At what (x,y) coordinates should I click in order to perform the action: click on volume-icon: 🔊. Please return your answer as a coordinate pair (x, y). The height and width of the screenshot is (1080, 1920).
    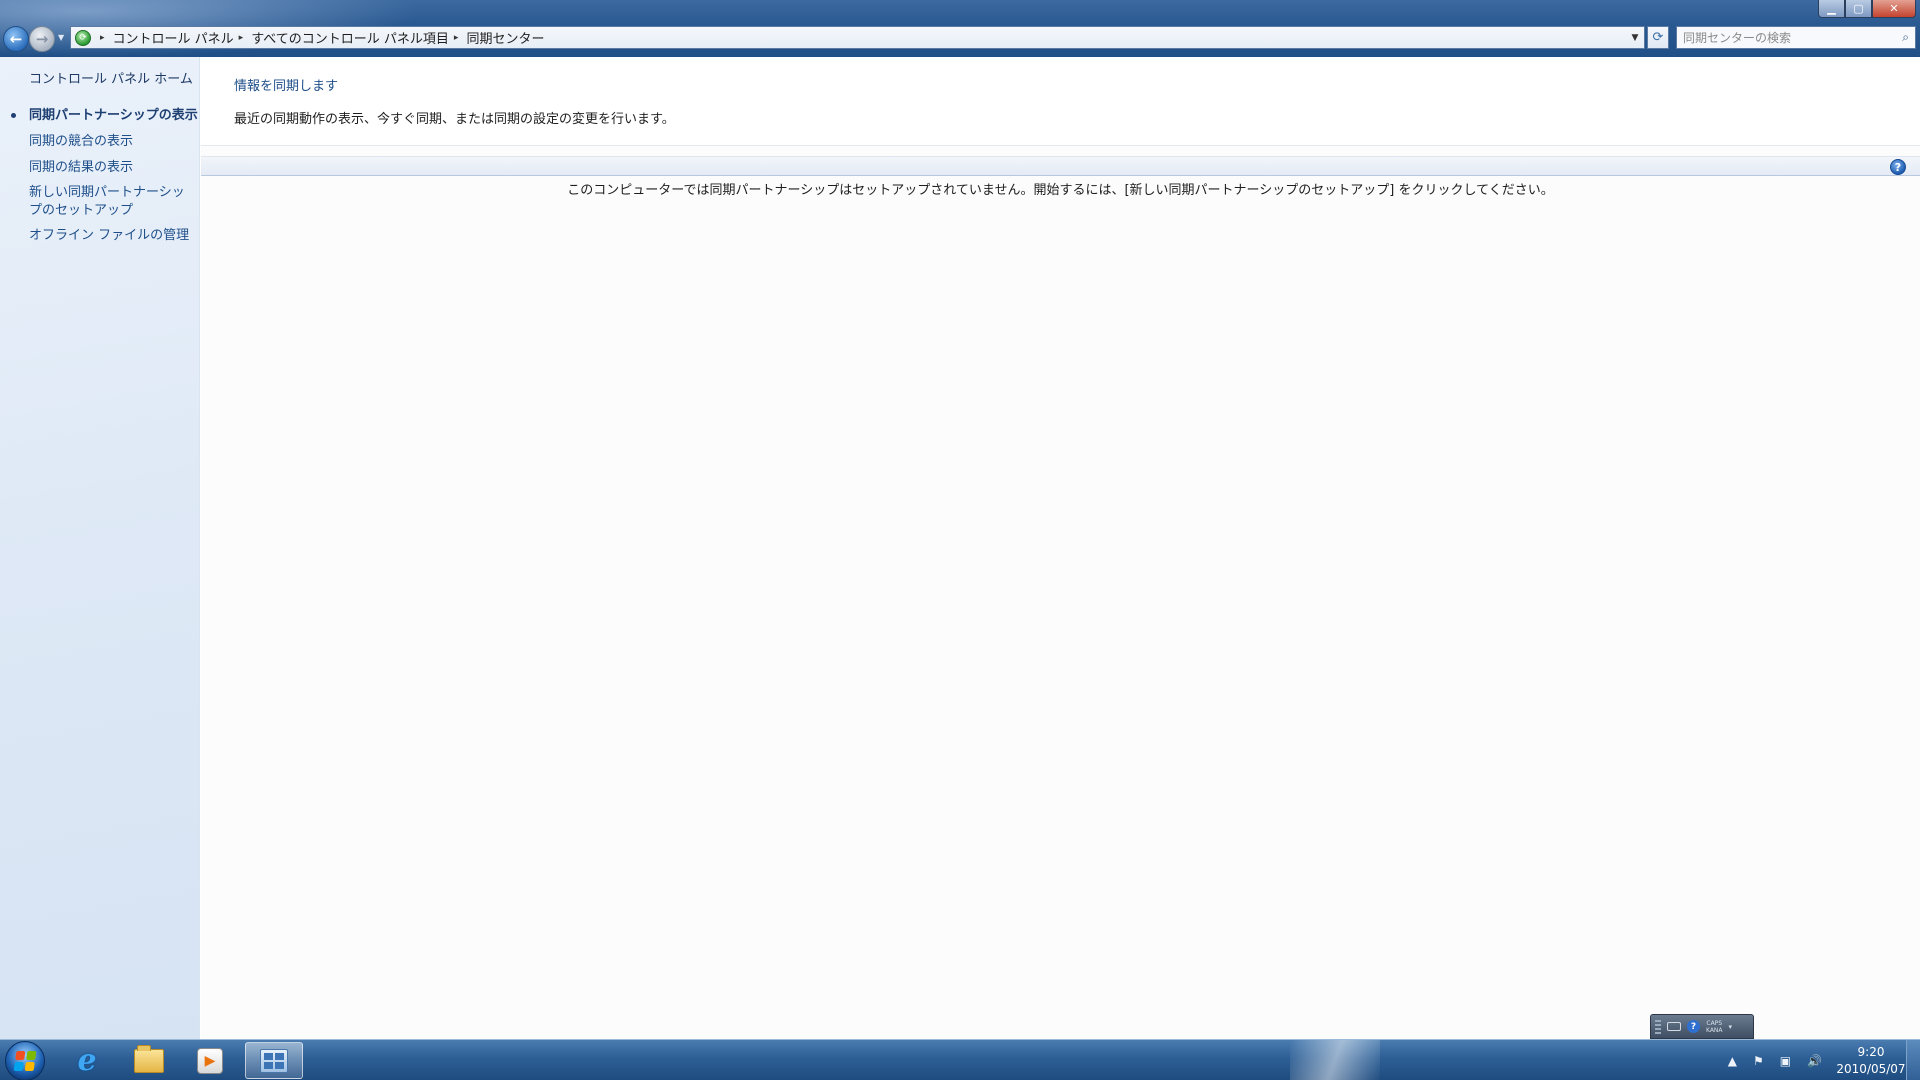
    Looking at the image, I should click on (1814, 1061).